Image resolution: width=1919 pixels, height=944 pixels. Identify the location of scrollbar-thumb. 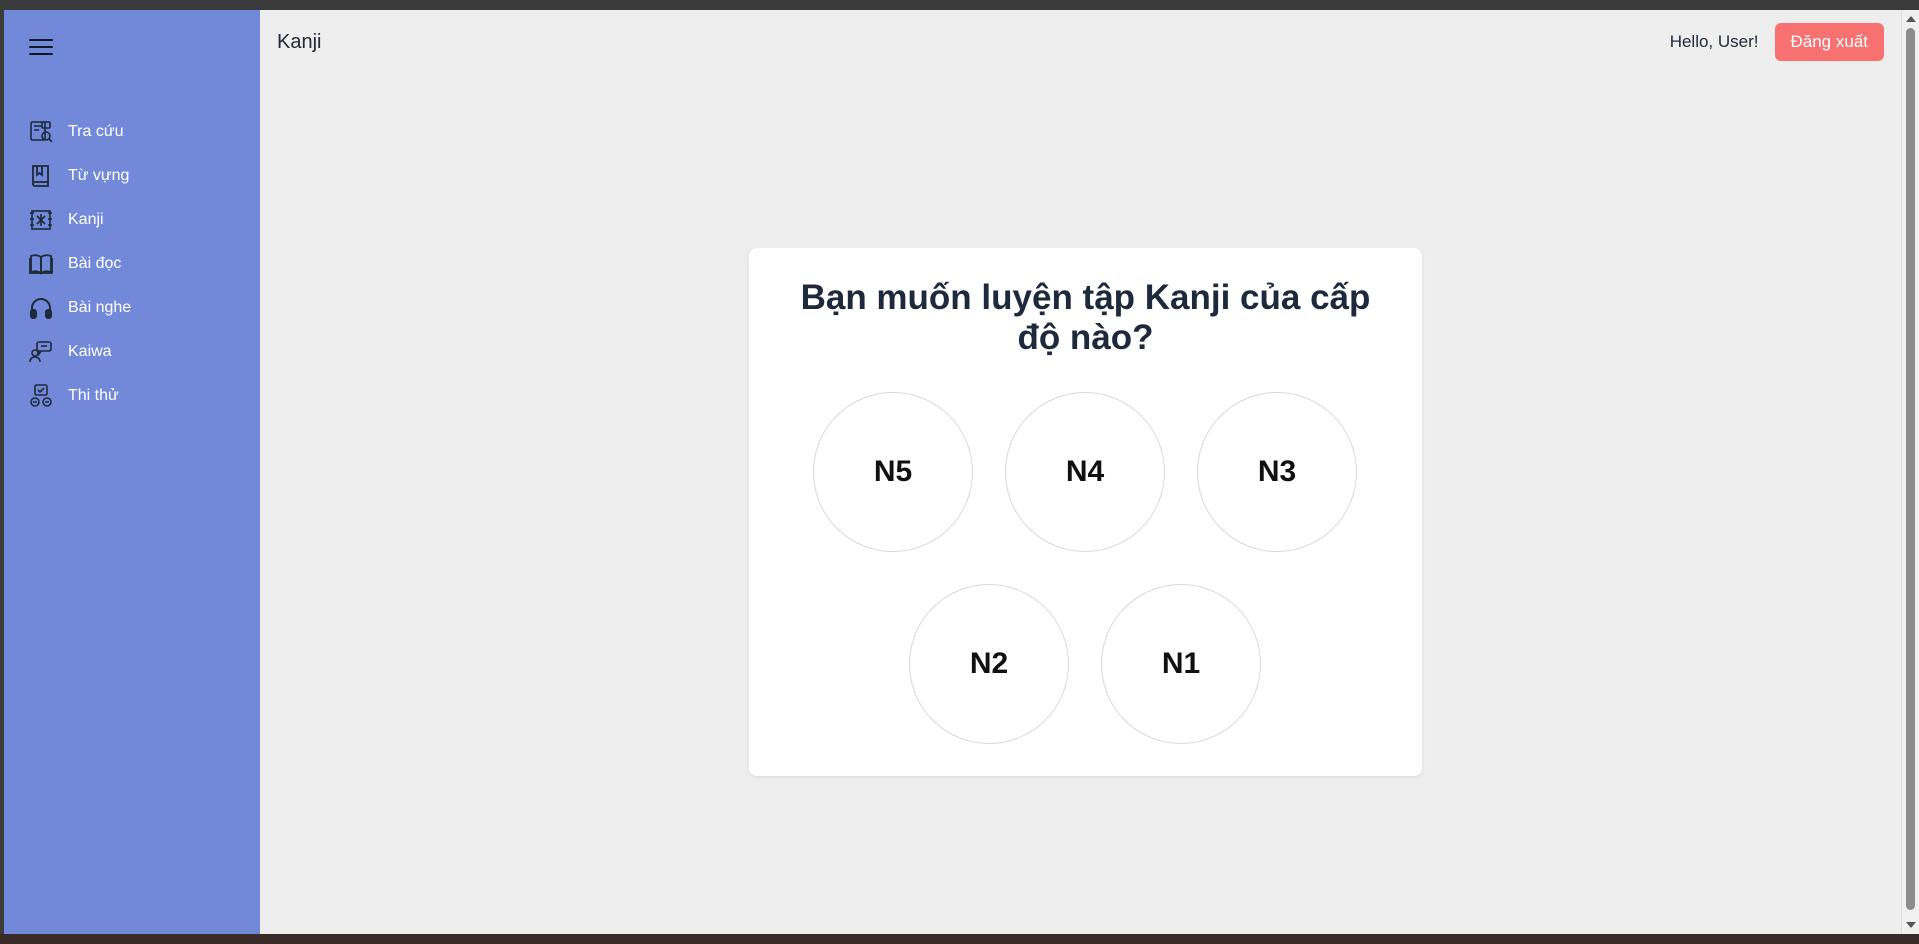
(1910, 469).